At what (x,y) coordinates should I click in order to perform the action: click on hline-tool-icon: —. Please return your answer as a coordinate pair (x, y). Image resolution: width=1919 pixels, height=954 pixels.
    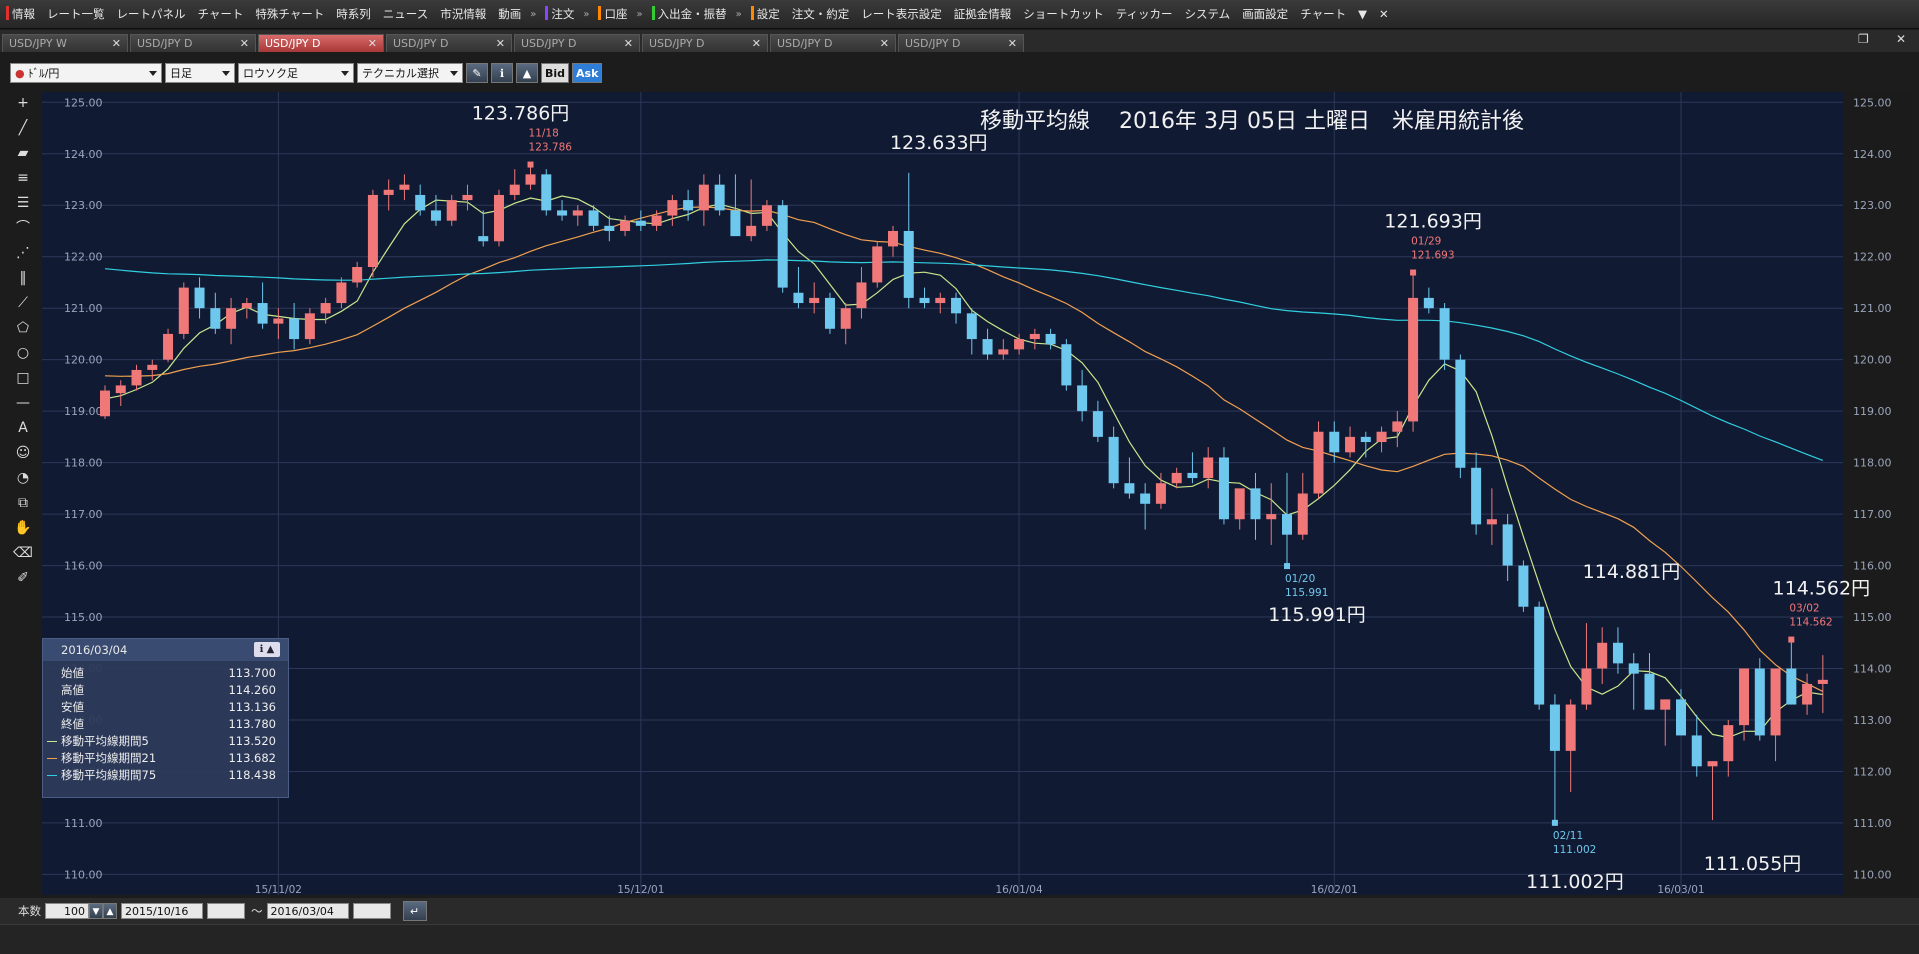
    Looking at the image, I should click on (23, 403).